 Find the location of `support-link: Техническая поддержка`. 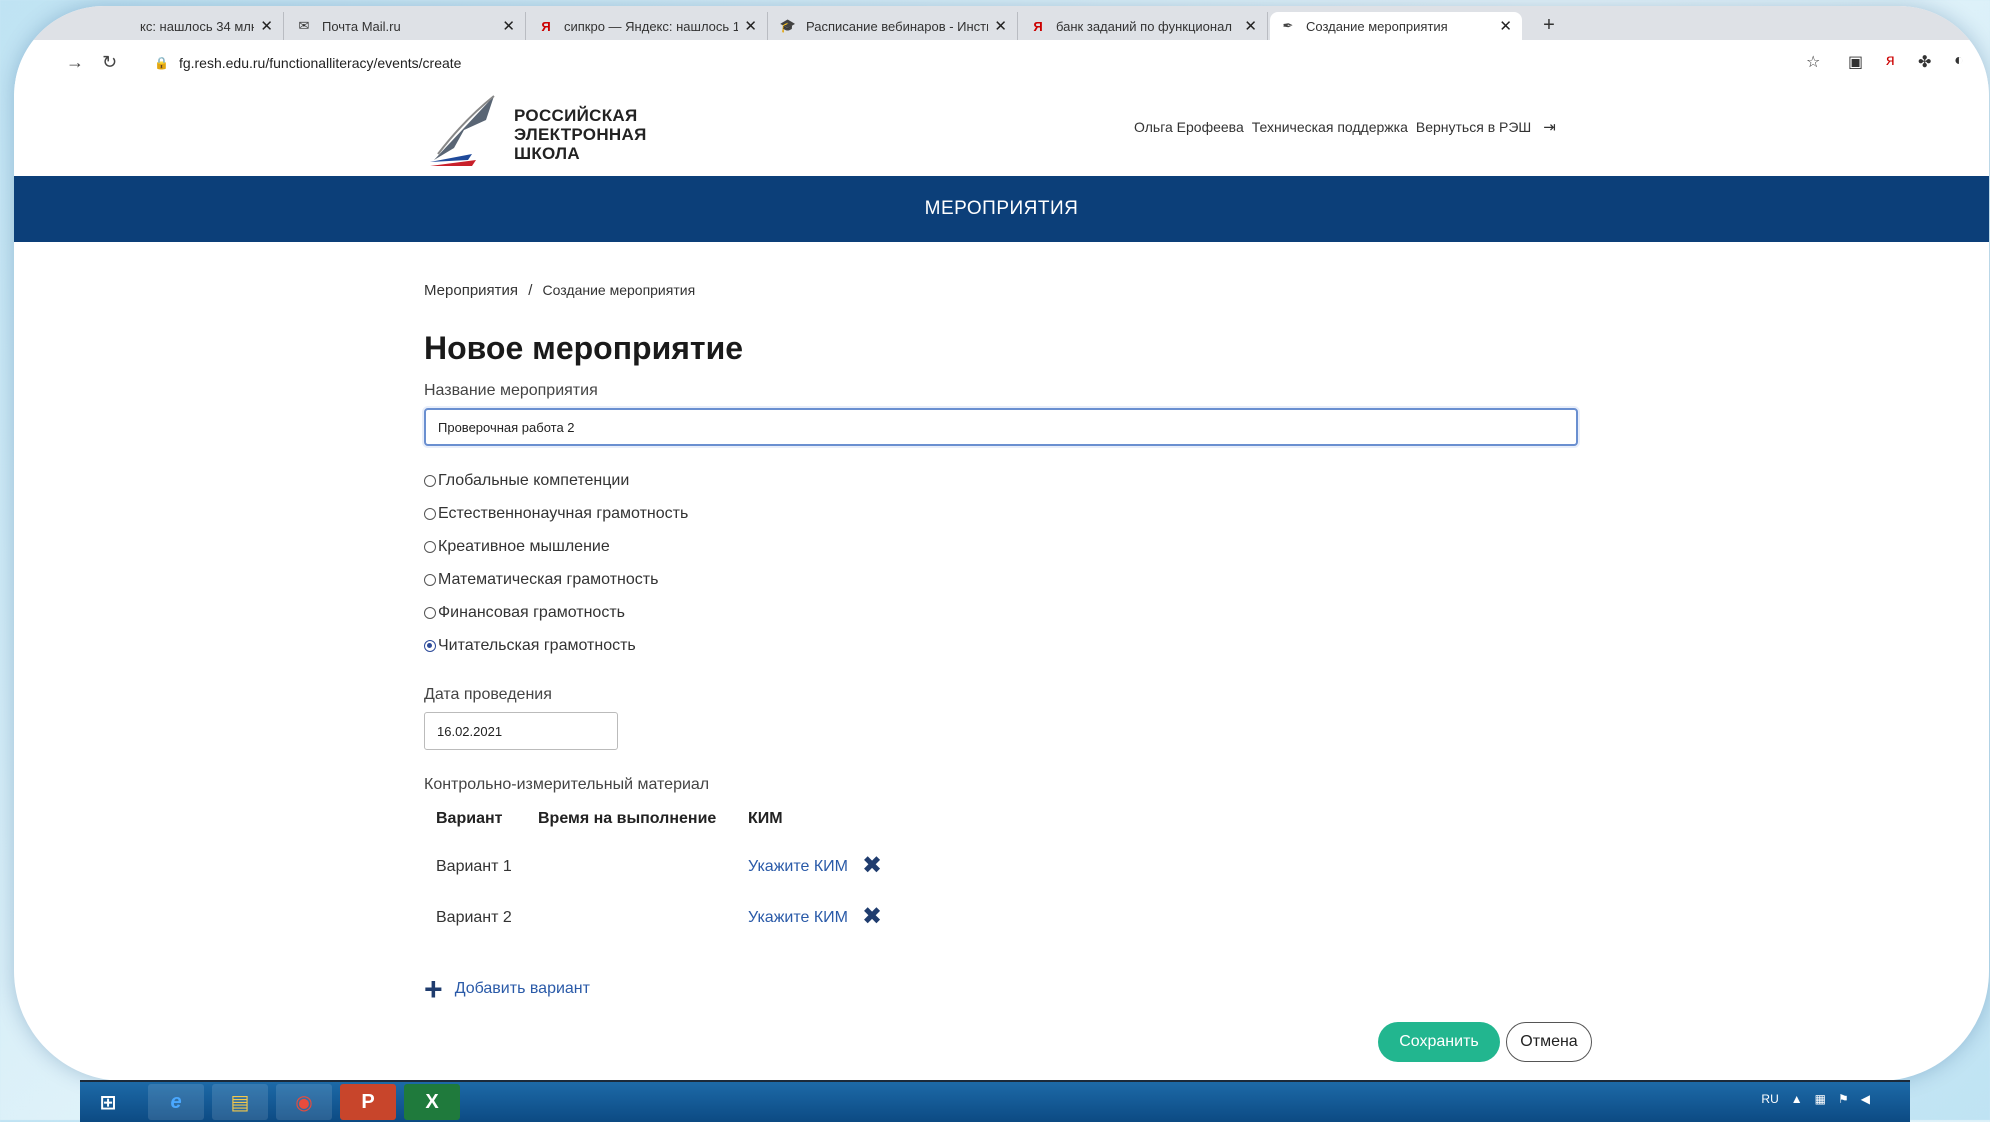

support-link: Техническая поддержка is located at coordinates (1330, 127).